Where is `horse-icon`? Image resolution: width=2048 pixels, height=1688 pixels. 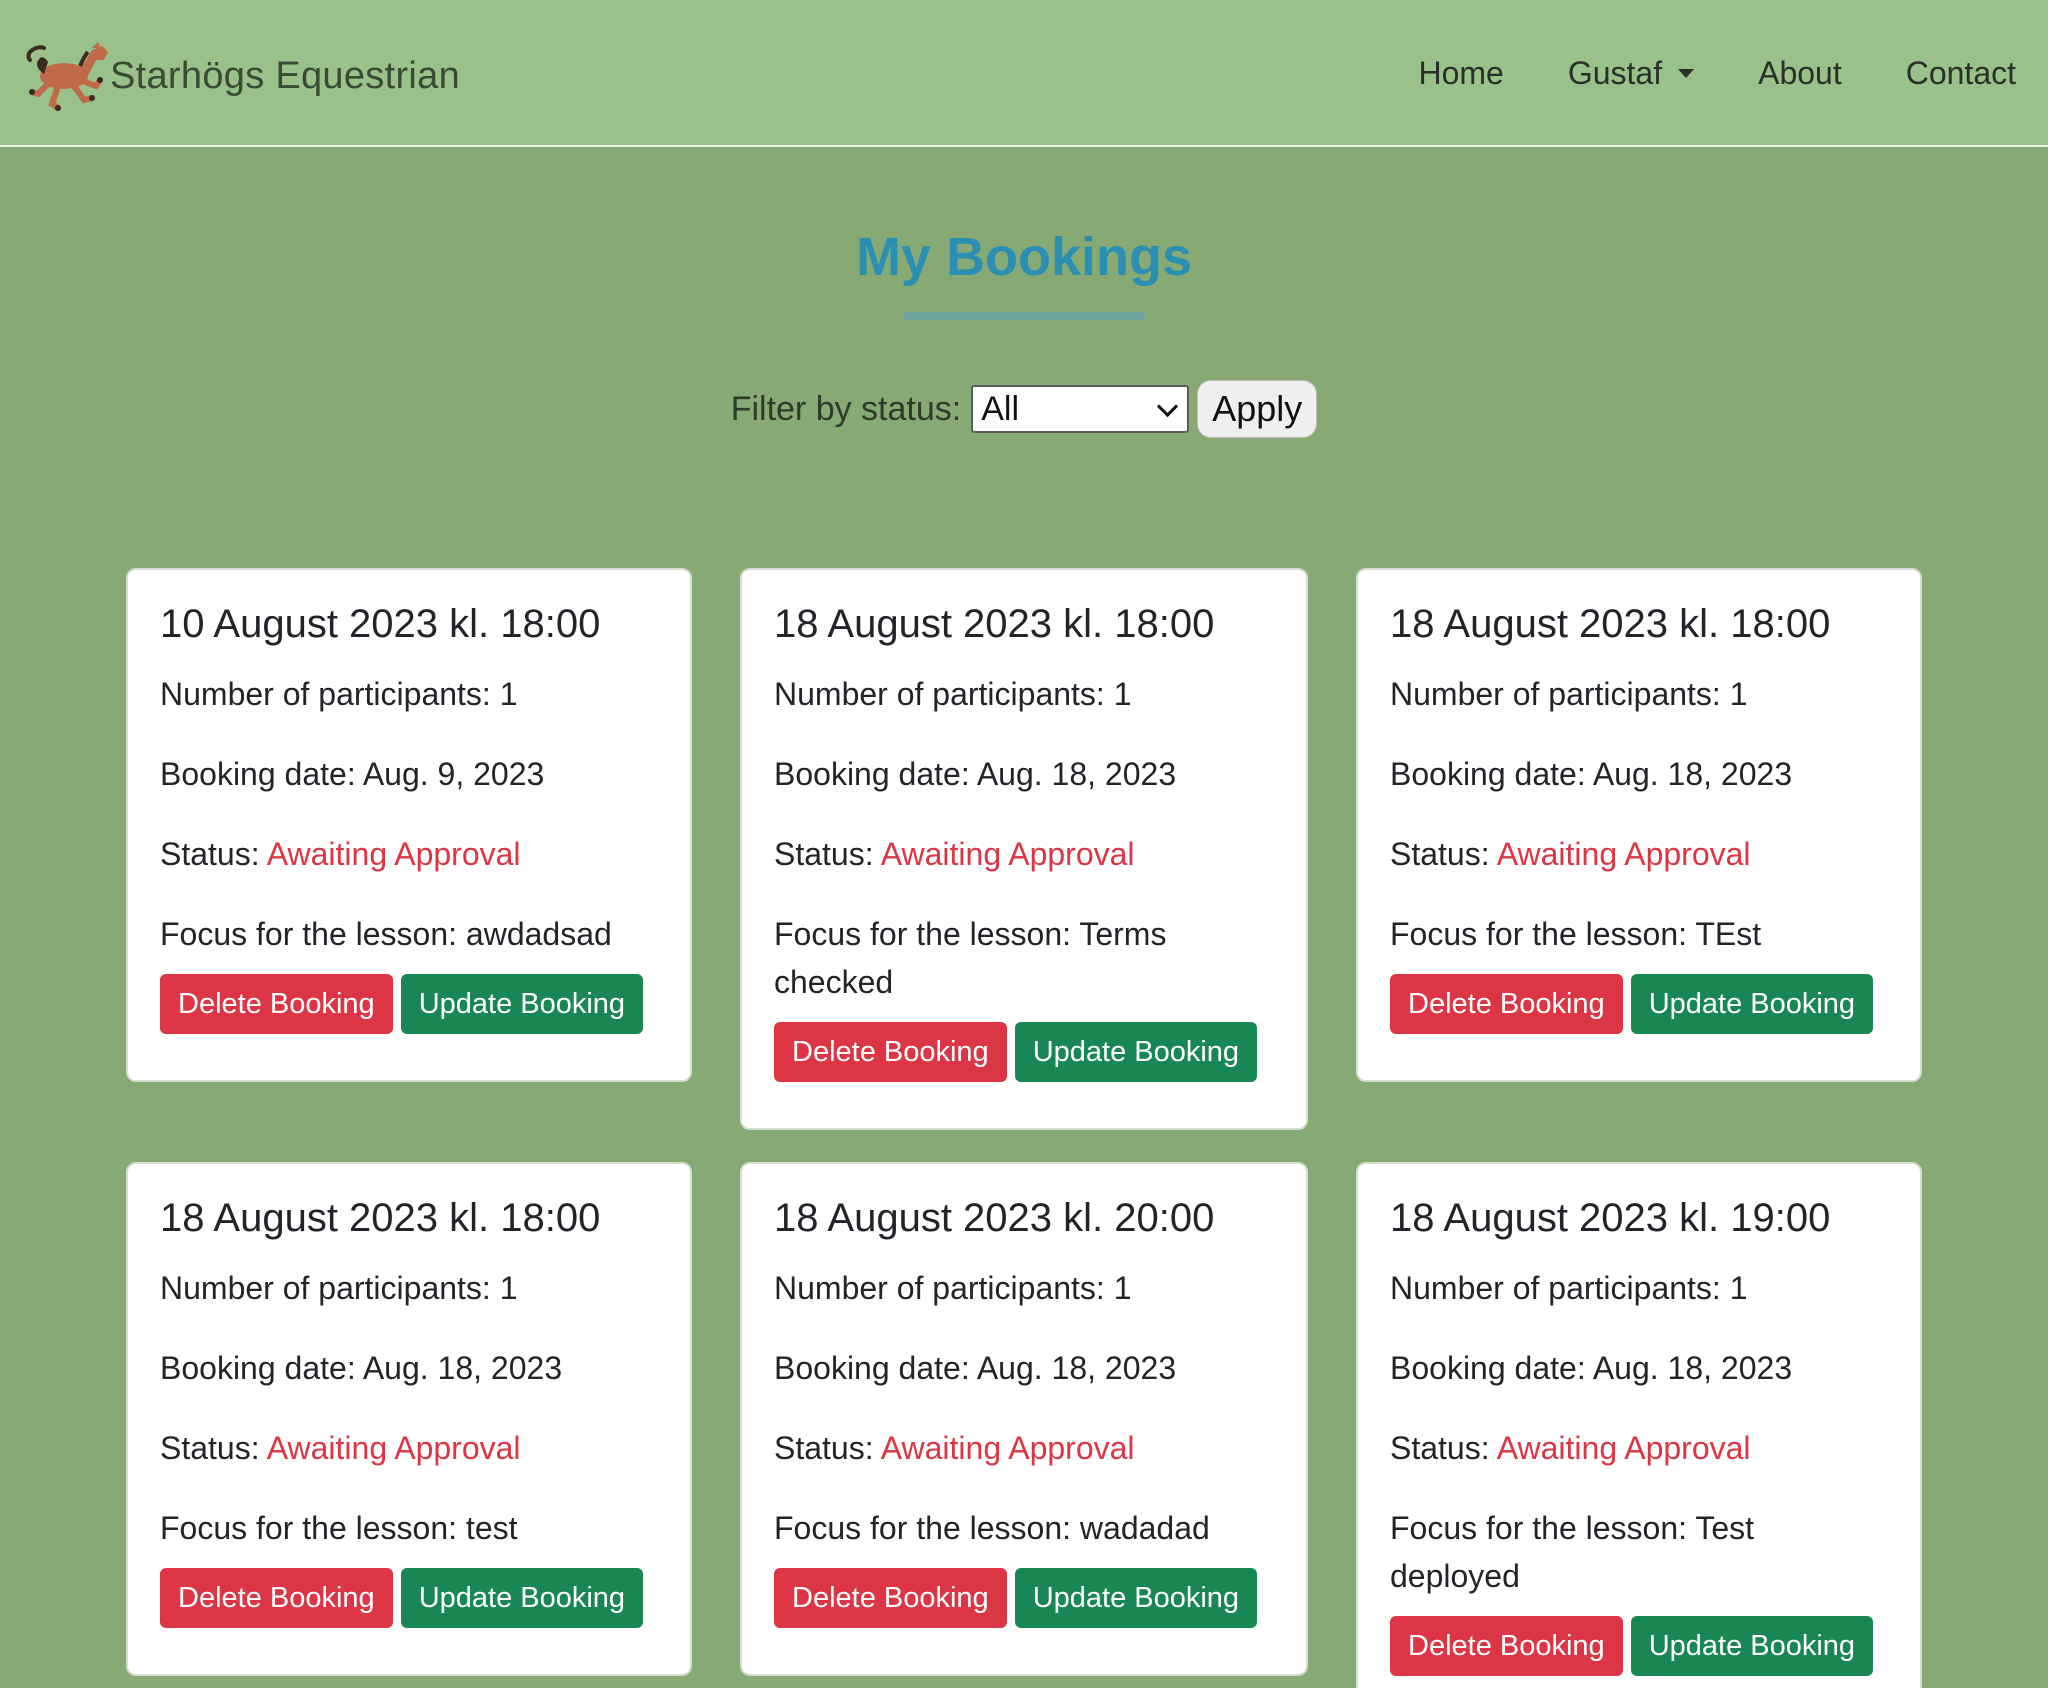
horse-icon is located at coordinates (67, 76).